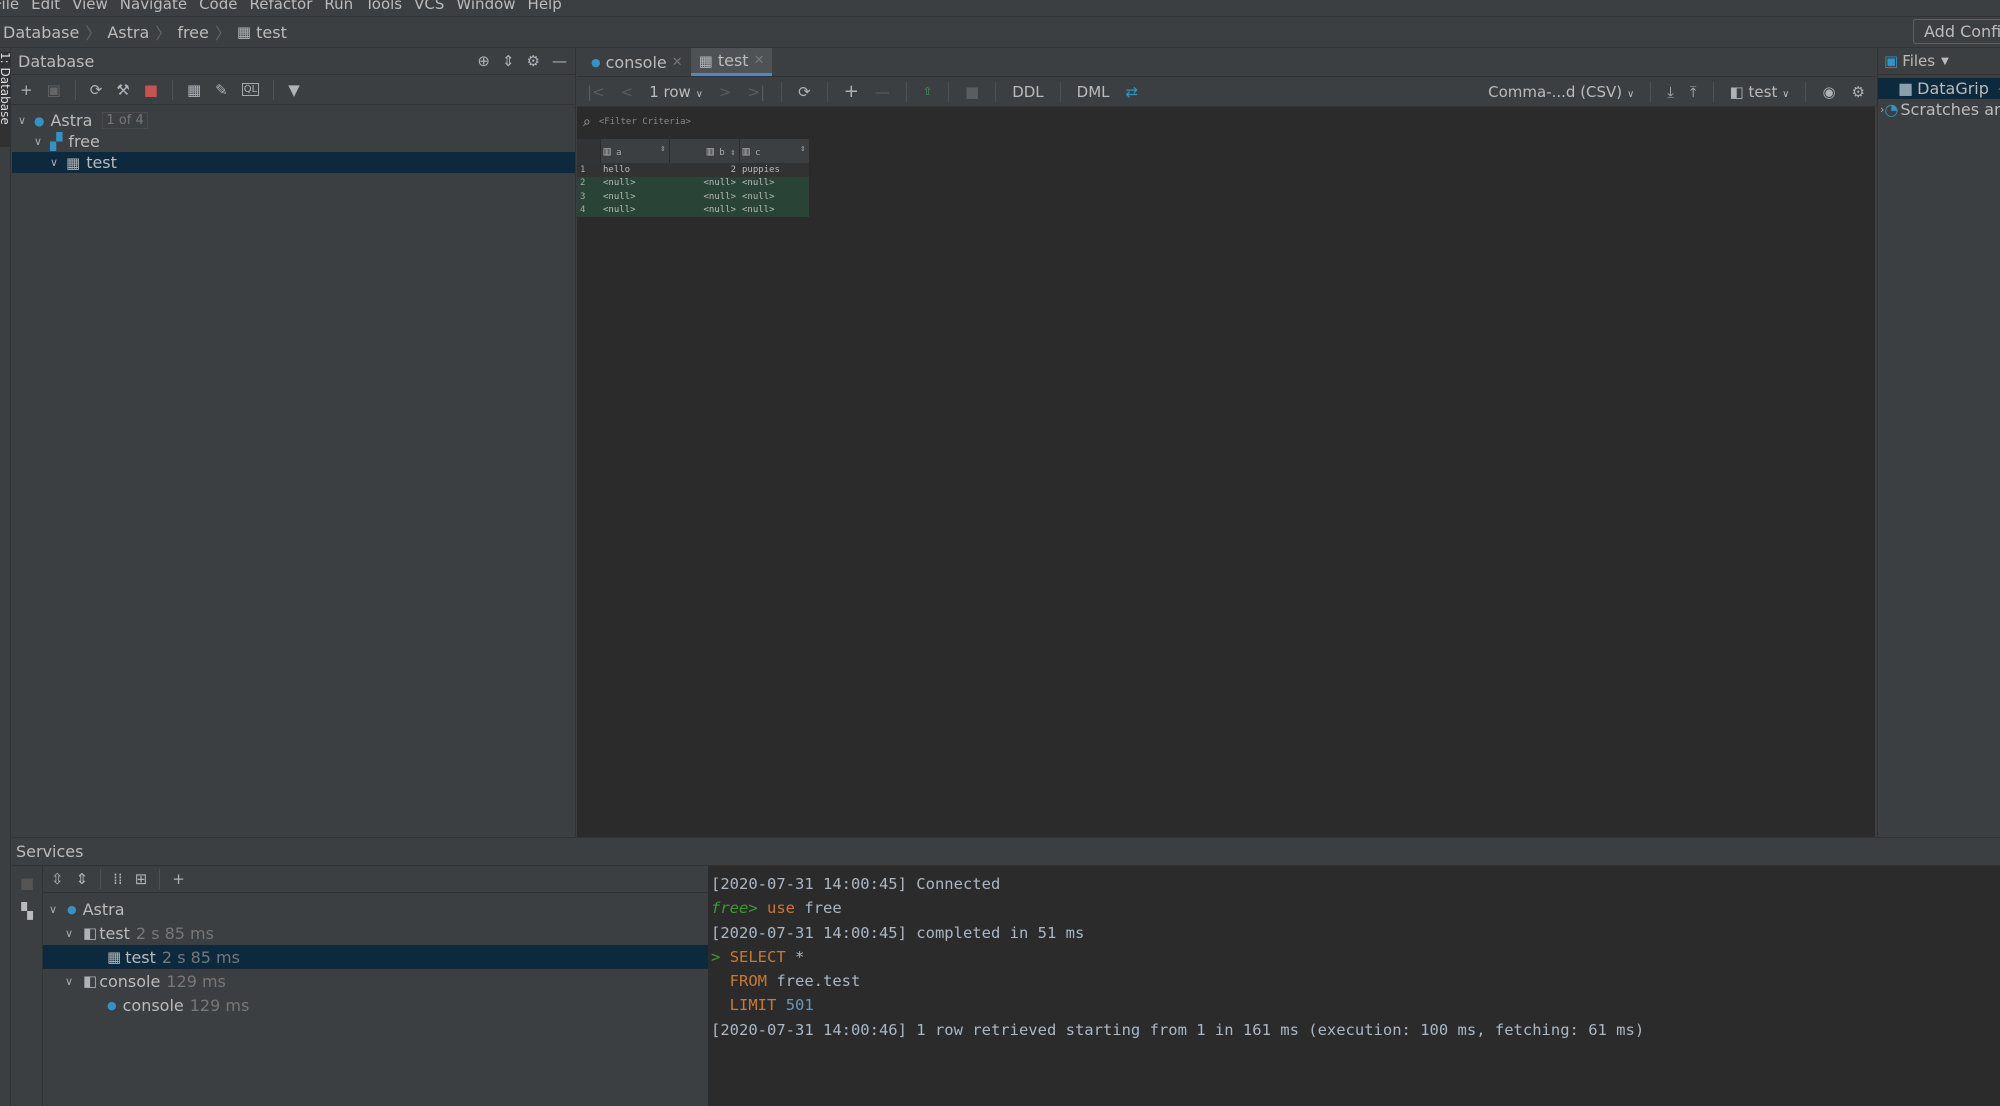 The image size is (2000, 1106). Describe the element at coordinates (178, 879) in the screenshot. I see `add-service-icon: +` at that location.